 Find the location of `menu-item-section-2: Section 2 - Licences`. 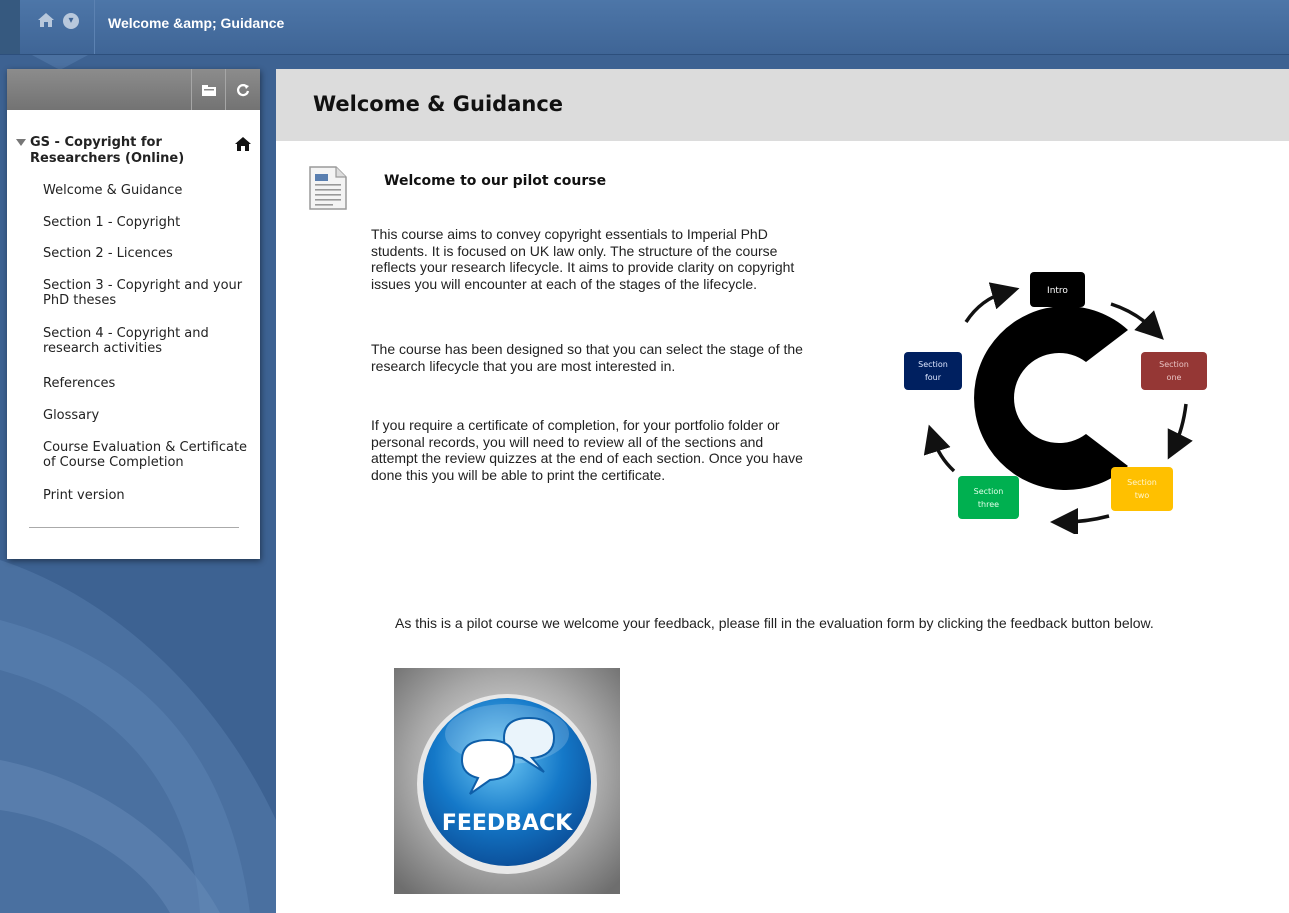

menu-item-section-2: Section 2 - Licences is located at coordinates (145, 253).